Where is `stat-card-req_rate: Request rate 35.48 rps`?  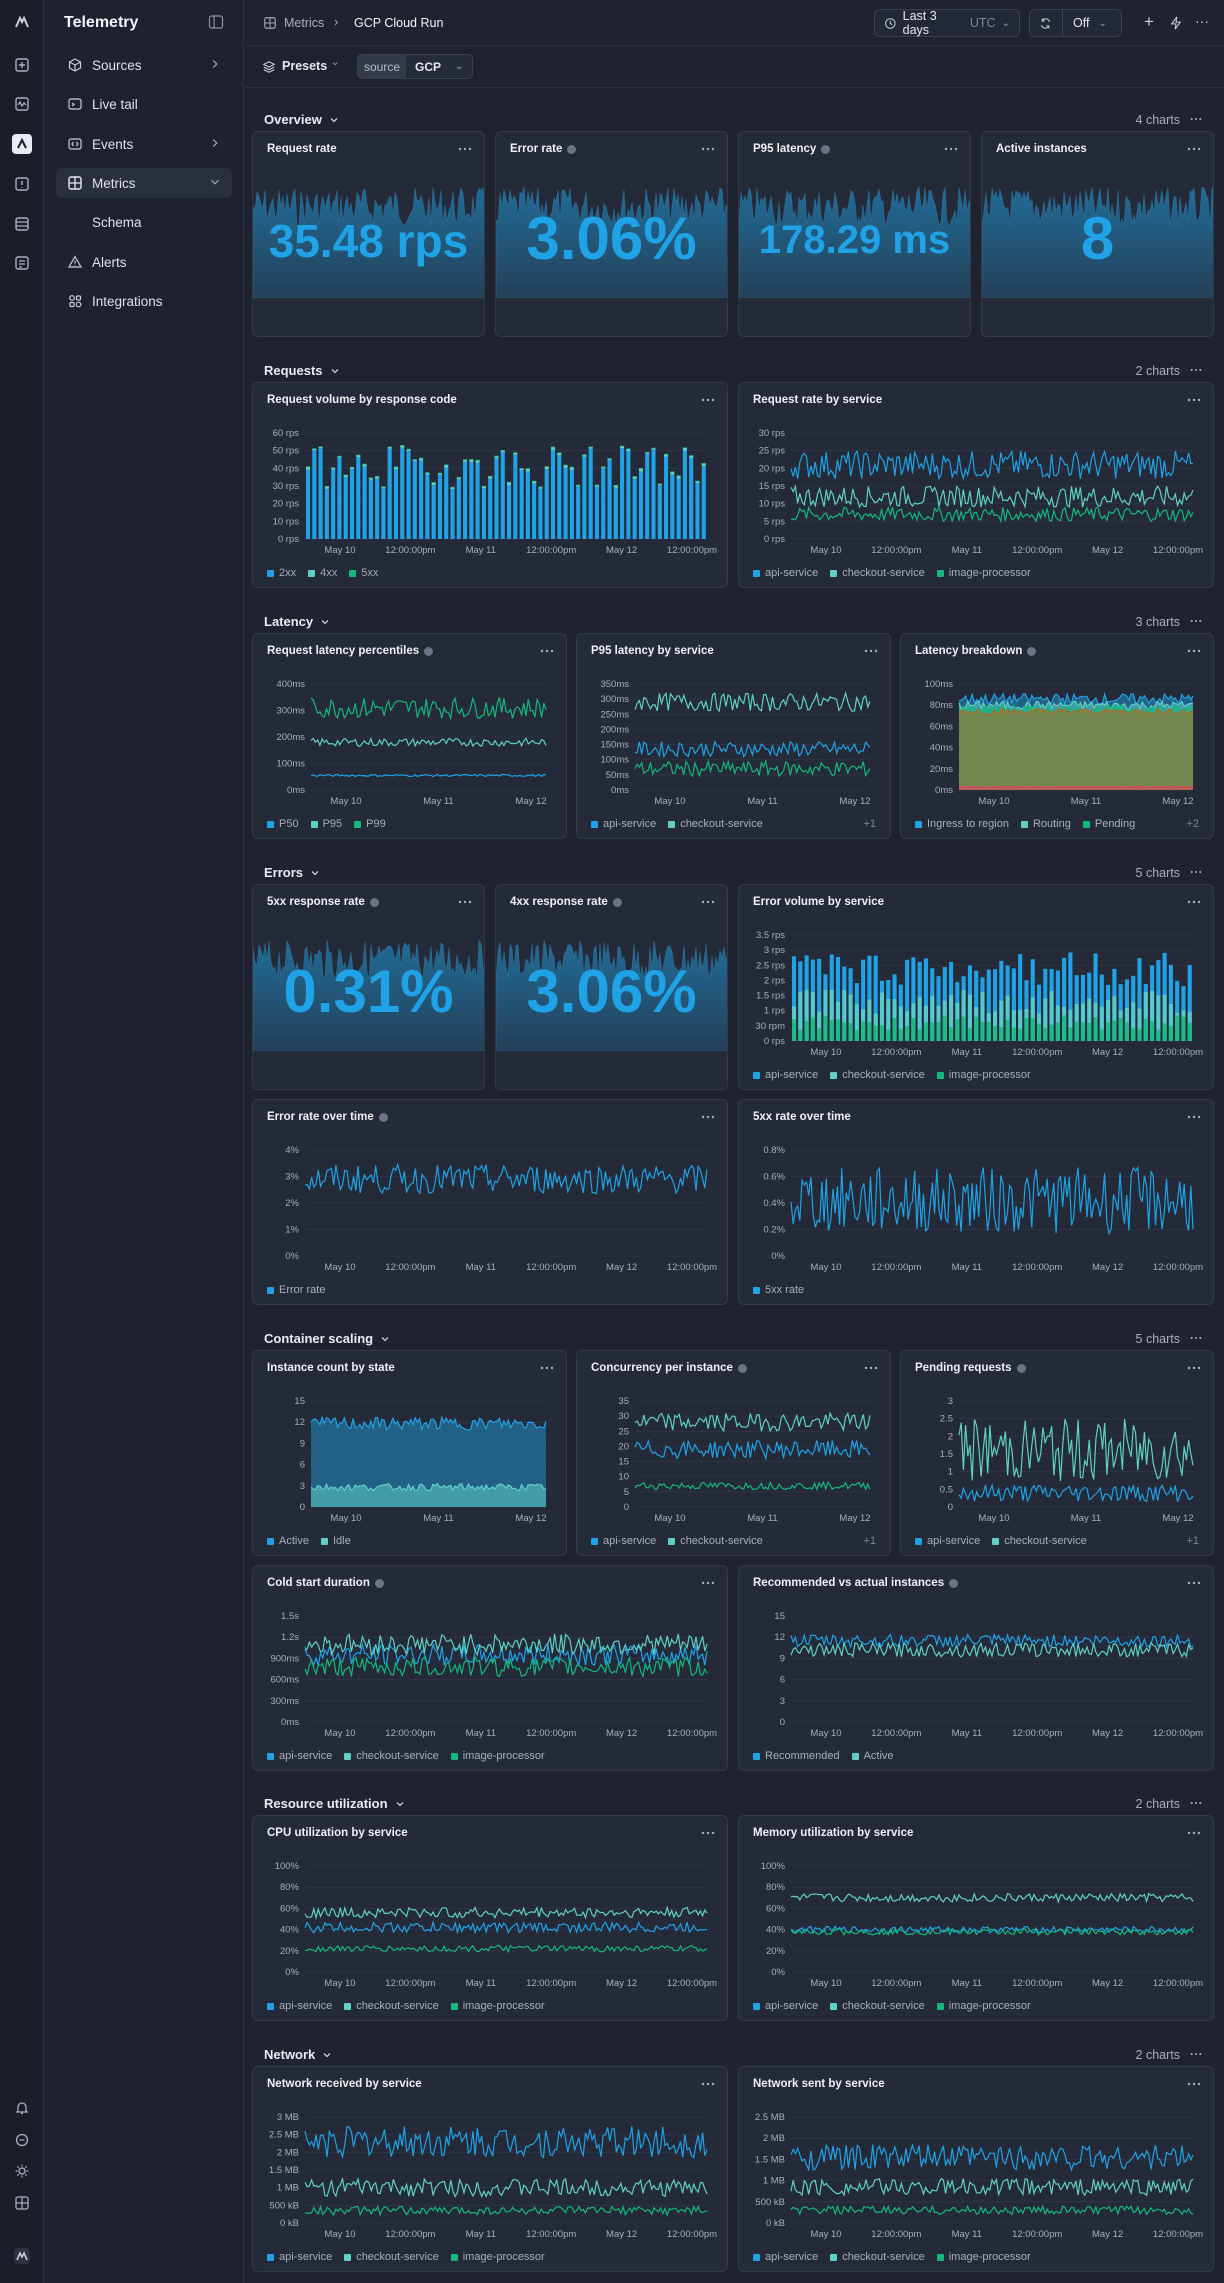
stat-card-req_rate: Request rate 35.48 rps is located at coordinates (368, 234).